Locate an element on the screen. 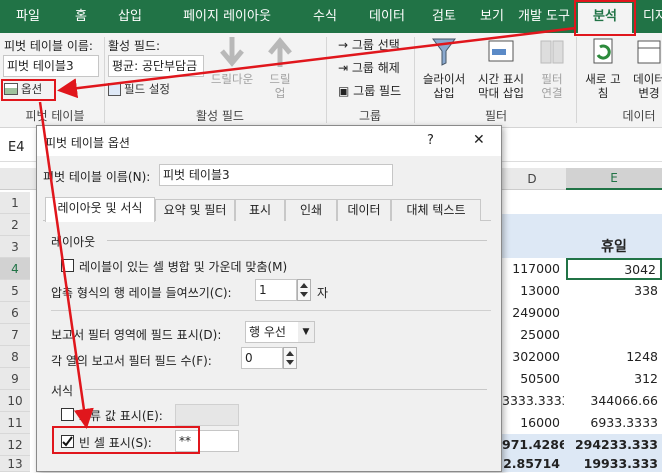 This screenshot has height=473, width=662. arrow-to-options is located at coordinates (317, 62).